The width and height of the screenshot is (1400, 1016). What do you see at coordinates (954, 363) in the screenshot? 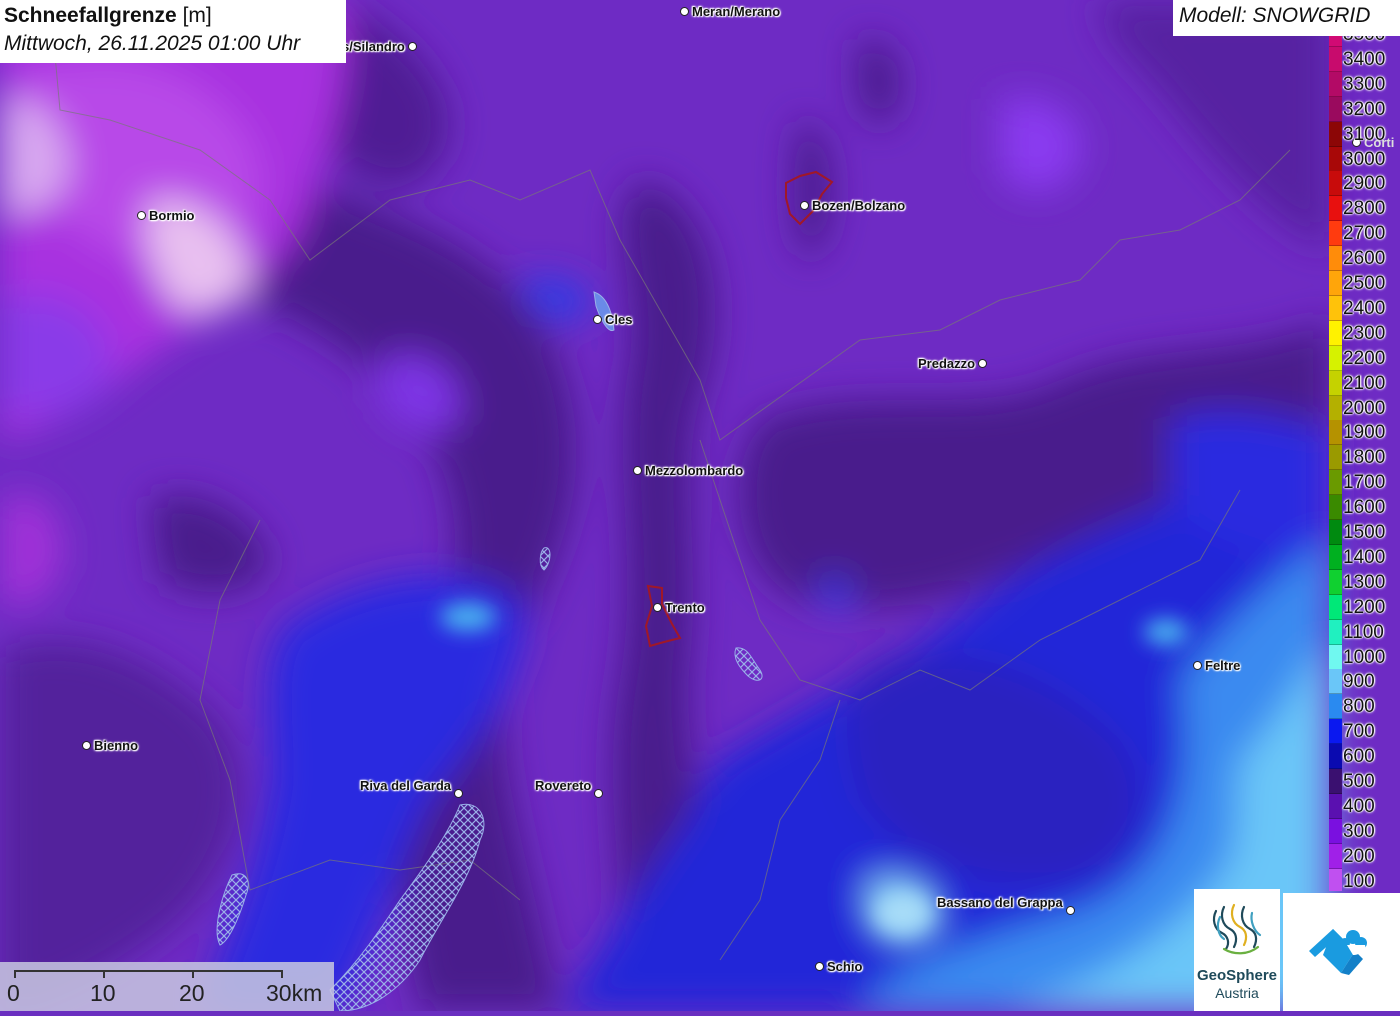
I see `city-predazzo: Predazzo` at bounding box center [954, 363].